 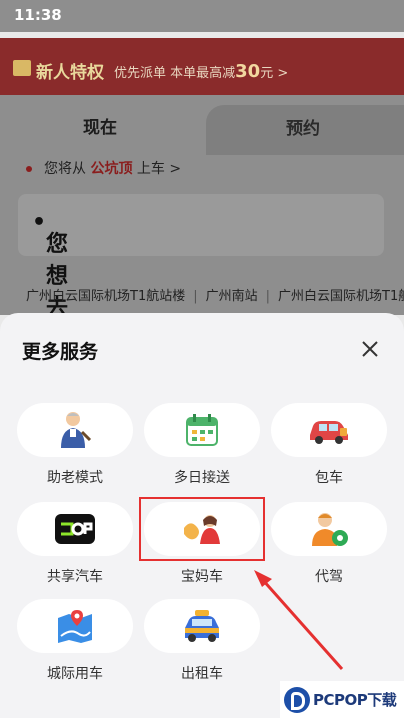 I want to click on service-elderly-mode: 助老模式, so click(x=75, y=445).